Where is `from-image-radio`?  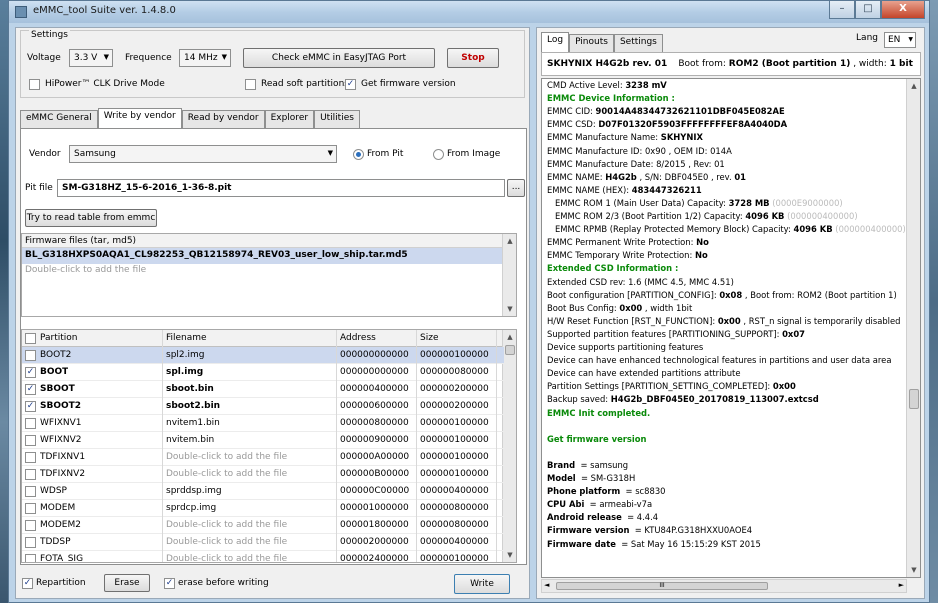
from-image-radio is located at coordinates (438, 154).